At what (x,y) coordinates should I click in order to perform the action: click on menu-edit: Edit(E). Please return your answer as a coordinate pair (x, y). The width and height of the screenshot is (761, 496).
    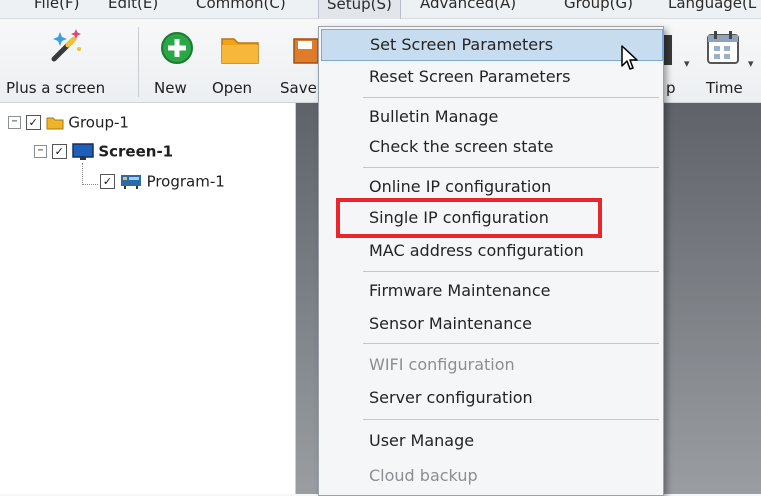
    Looking at the image, I should click on (133, 6).